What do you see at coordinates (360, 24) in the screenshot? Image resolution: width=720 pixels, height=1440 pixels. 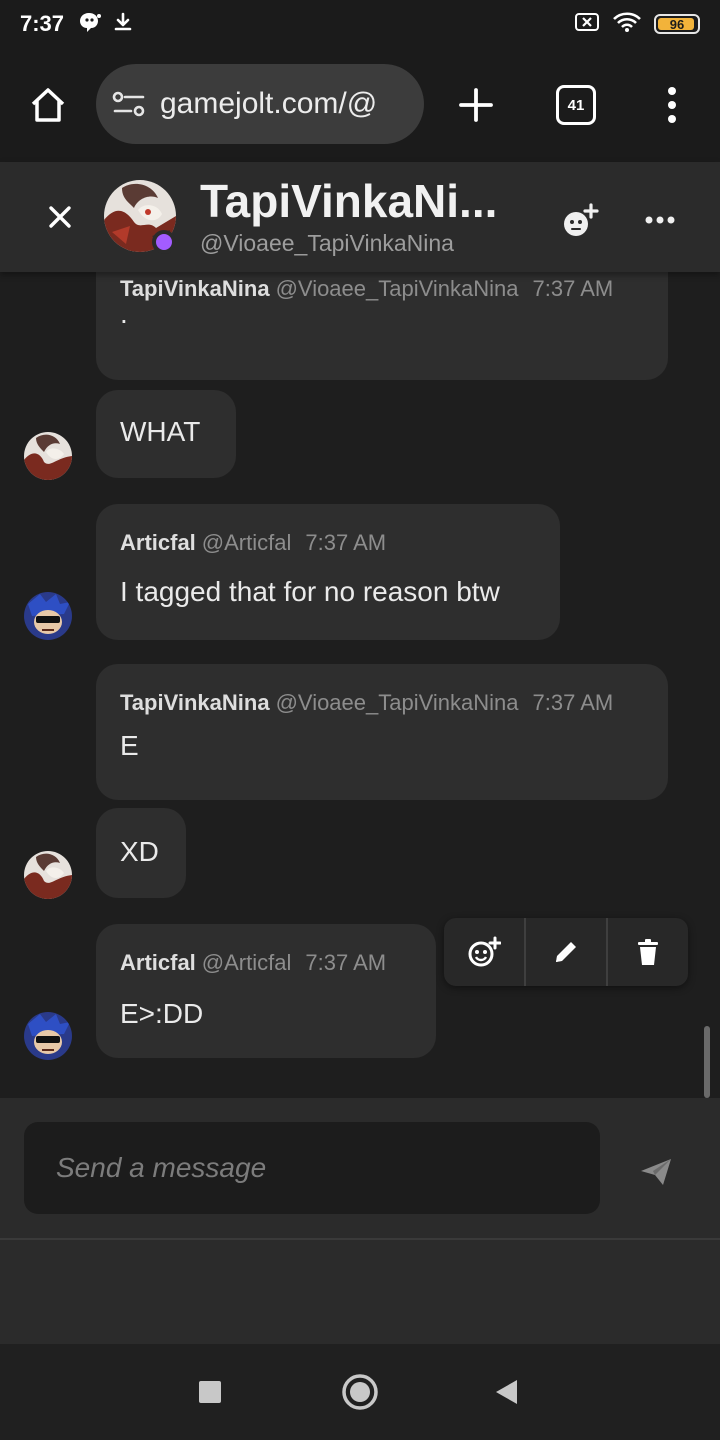 I see `status-bar: 7:37 96` at bounding box center [360, 24].